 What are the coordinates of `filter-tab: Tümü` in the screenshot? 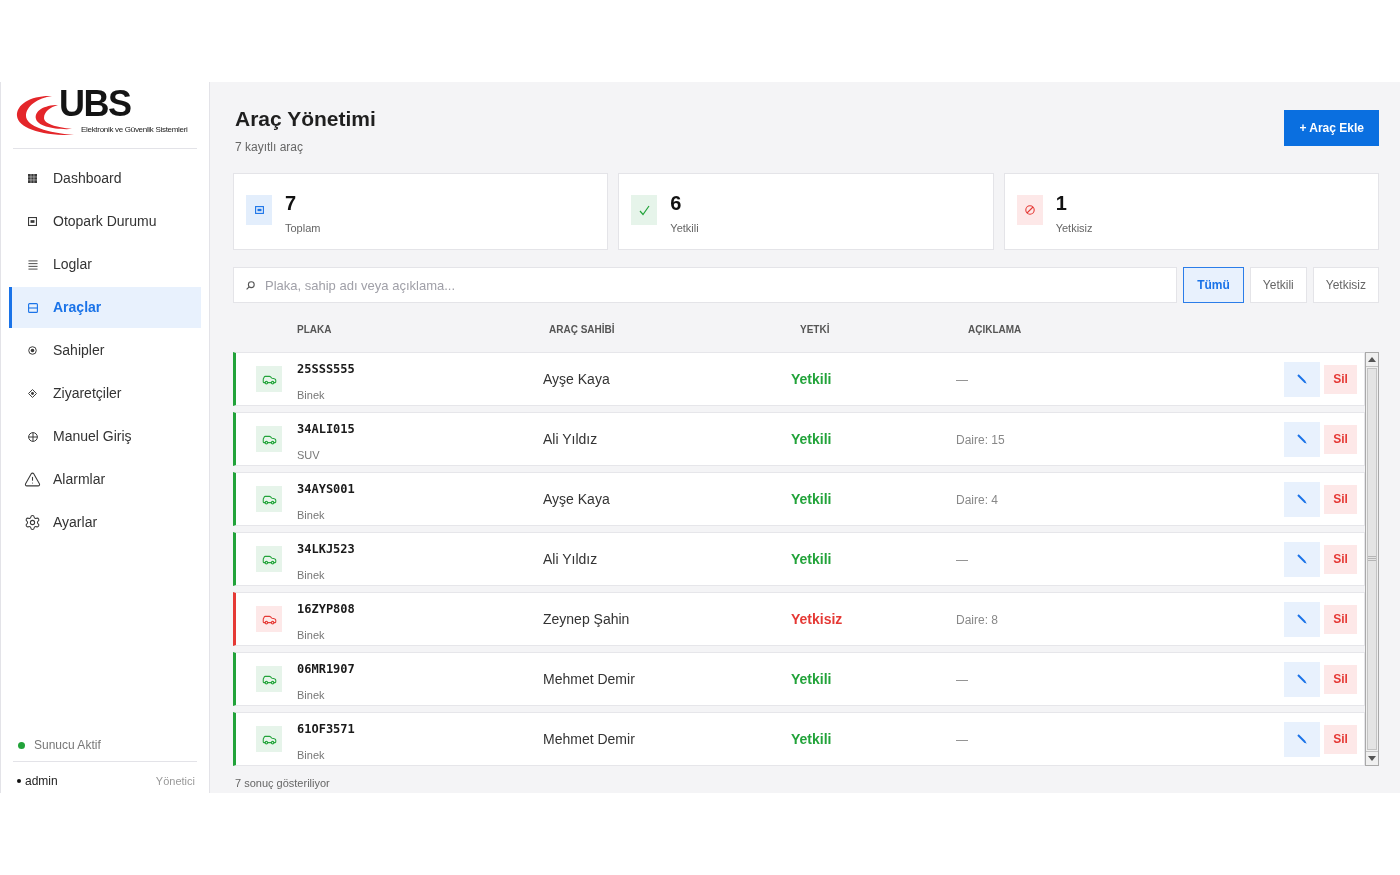 It's located at (1213, 285).